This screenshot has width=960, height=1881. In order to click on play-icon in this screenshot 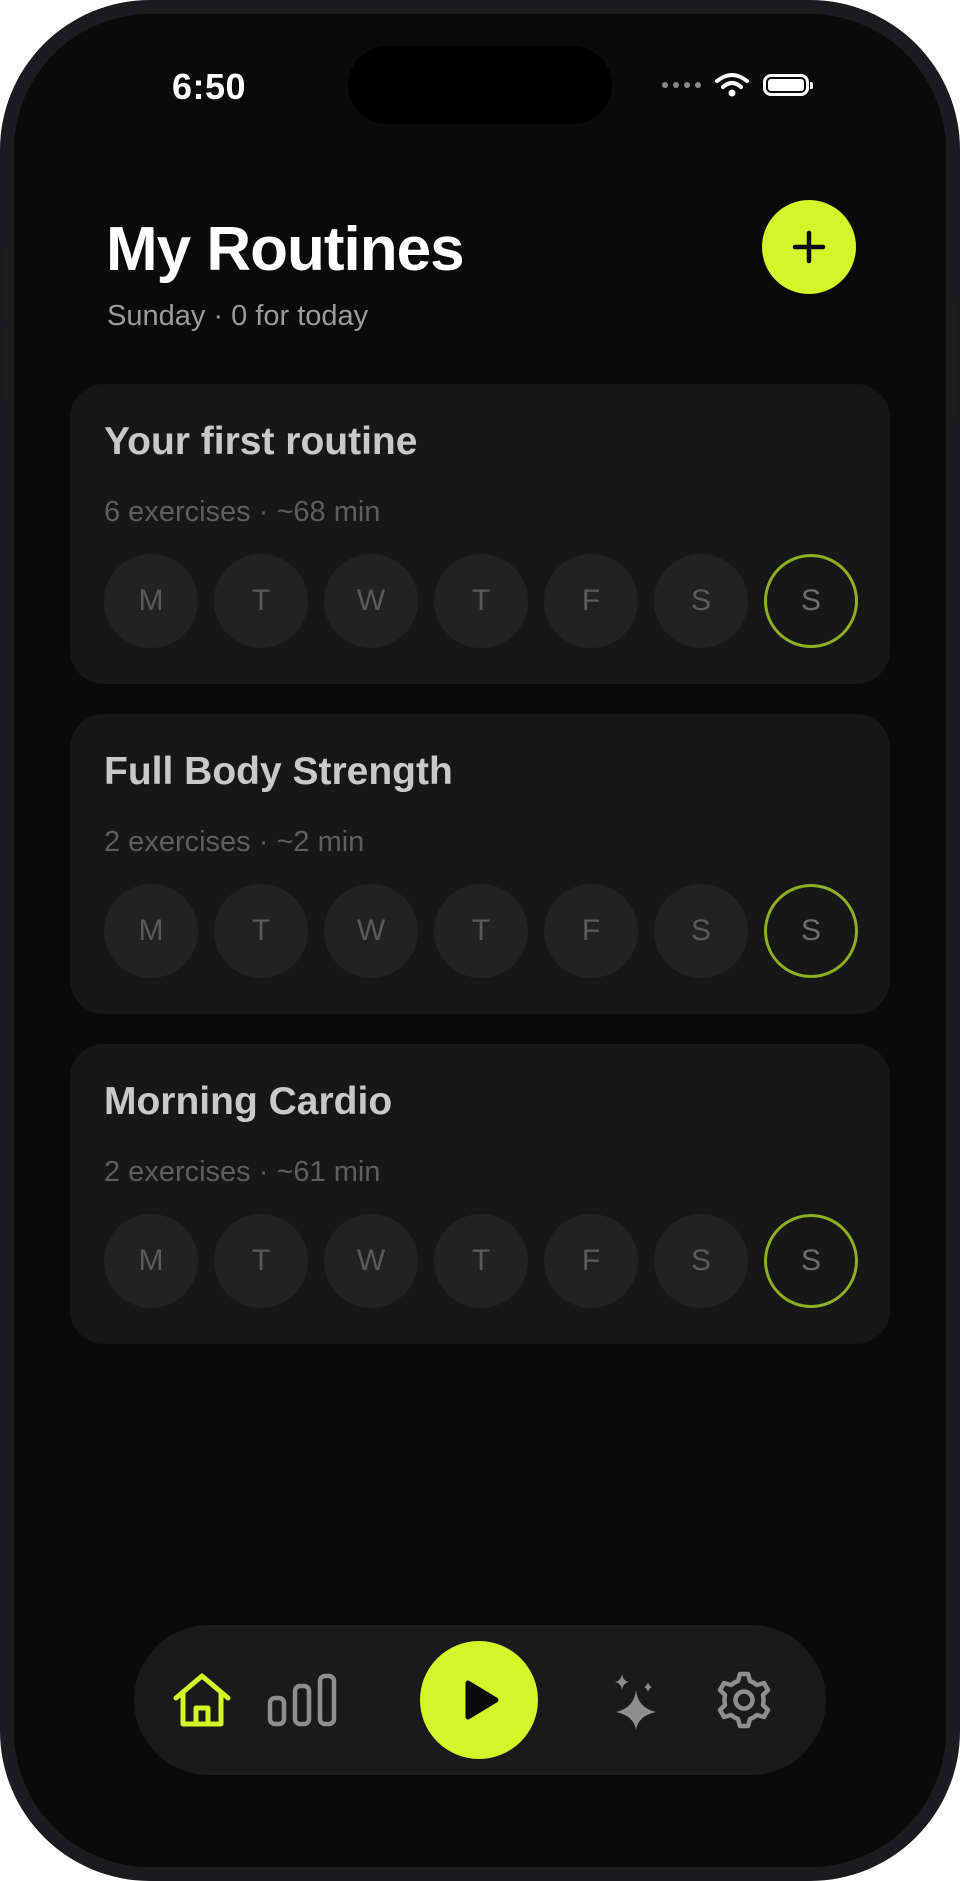, I will do `click(482, 1700)`.